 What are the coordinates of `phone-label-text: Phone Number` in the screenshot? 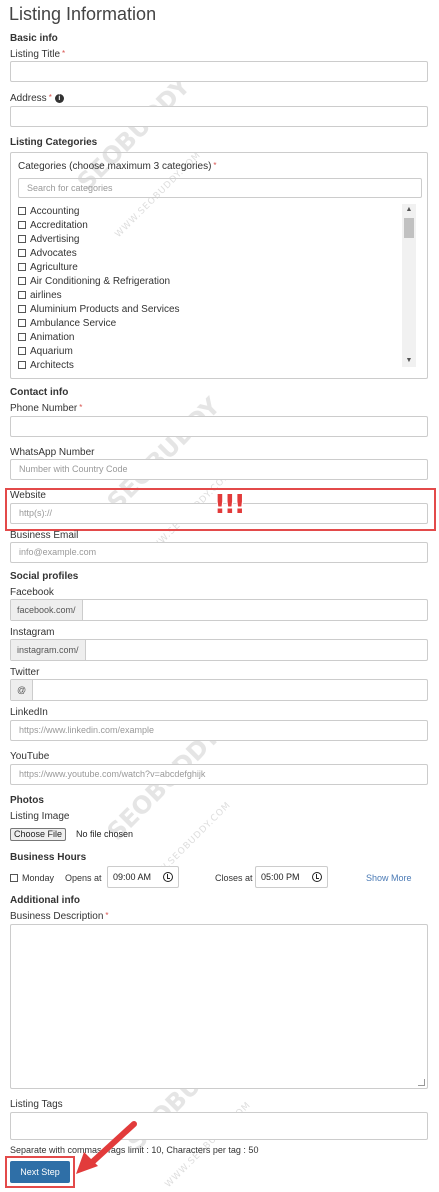 It's located at (44, 408).